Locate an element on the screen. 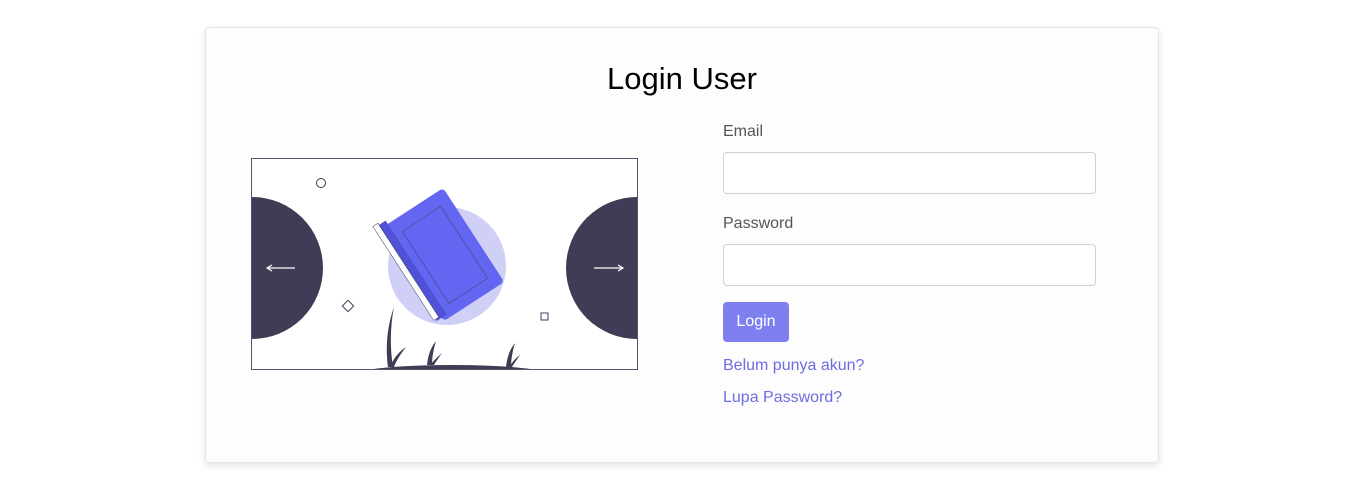  email-label: Email is located at coordinates (743, 131).